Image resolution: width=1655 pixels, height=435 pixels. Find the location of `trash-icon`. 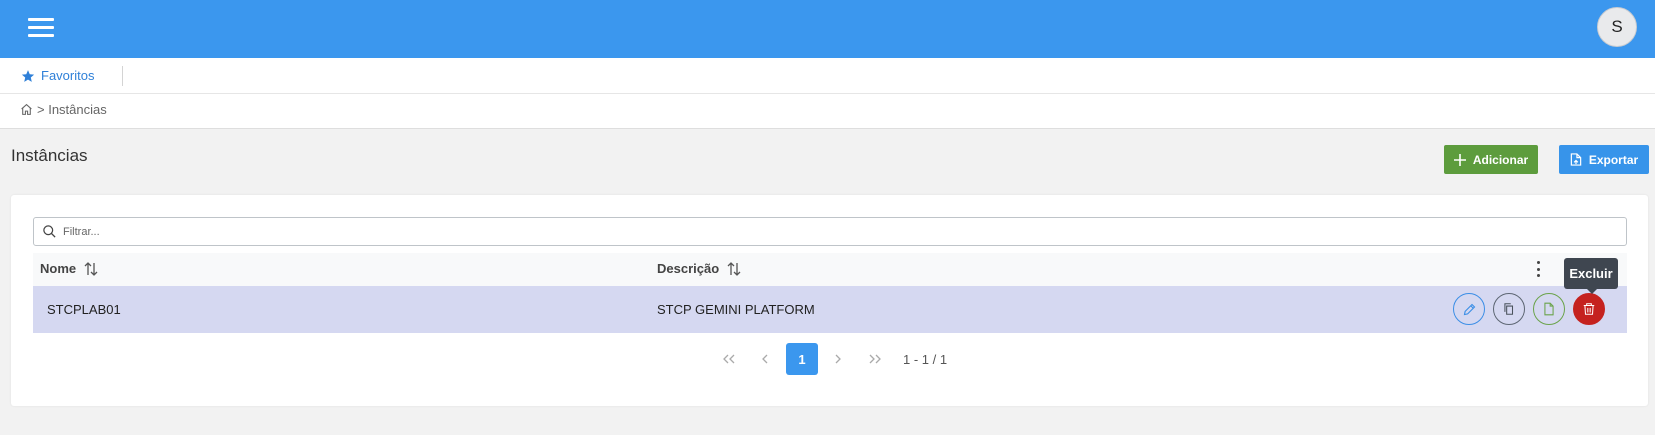

trash-icon is located at coordinates (1589, 309).